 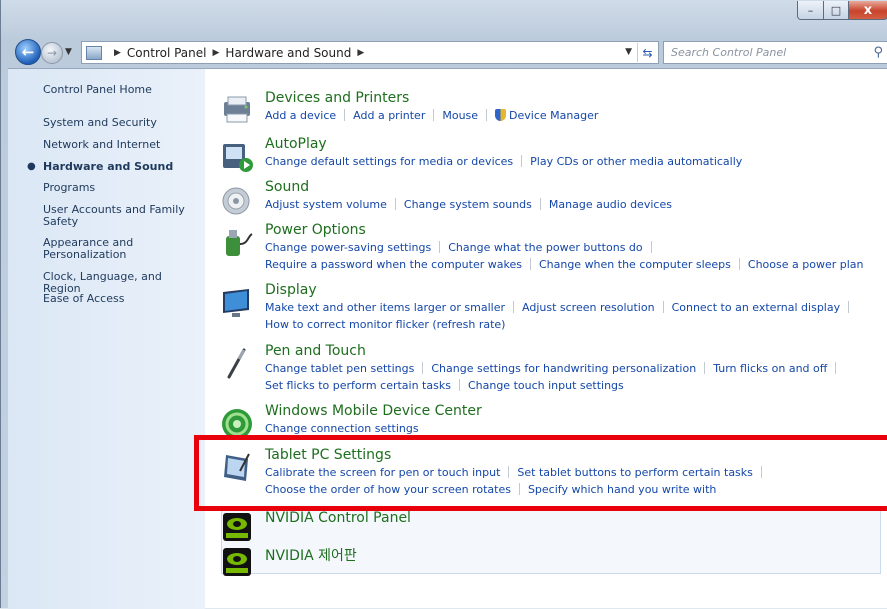 What do you see at coordinates (239, 243) in the screenshot?
I see `power-icon` at bounding box center [239, 243].